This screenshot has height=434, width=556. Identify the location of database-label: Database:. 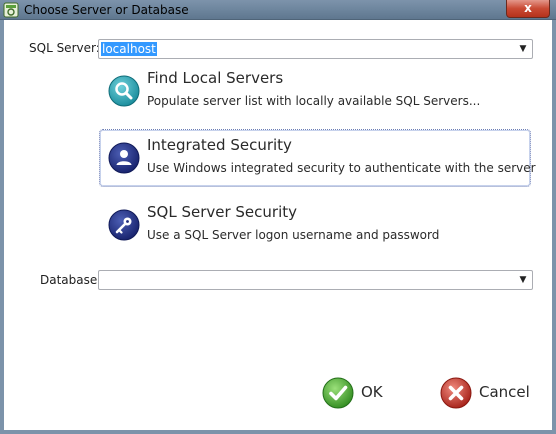
(71, 280).